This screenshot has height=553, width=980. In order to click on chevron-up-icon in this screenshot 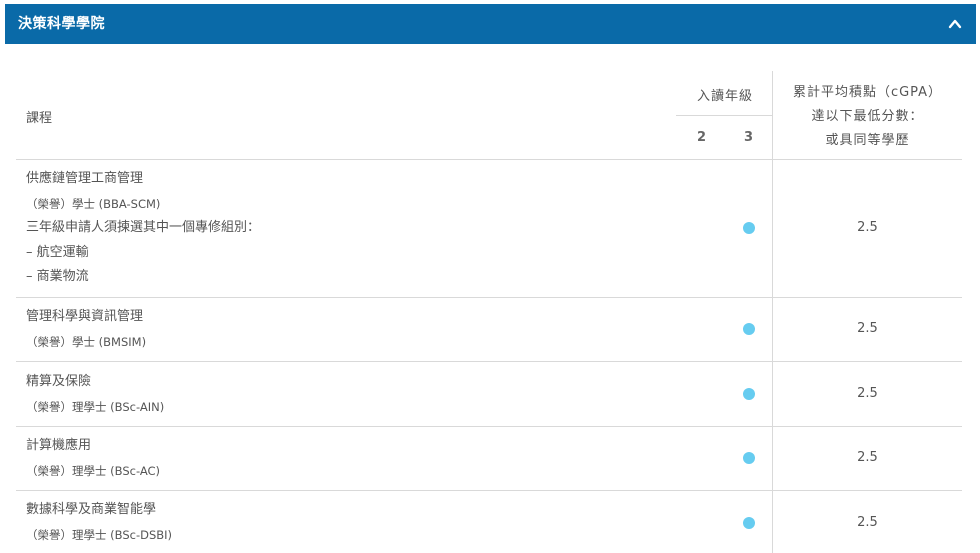, I will do `click(955, 24)`.